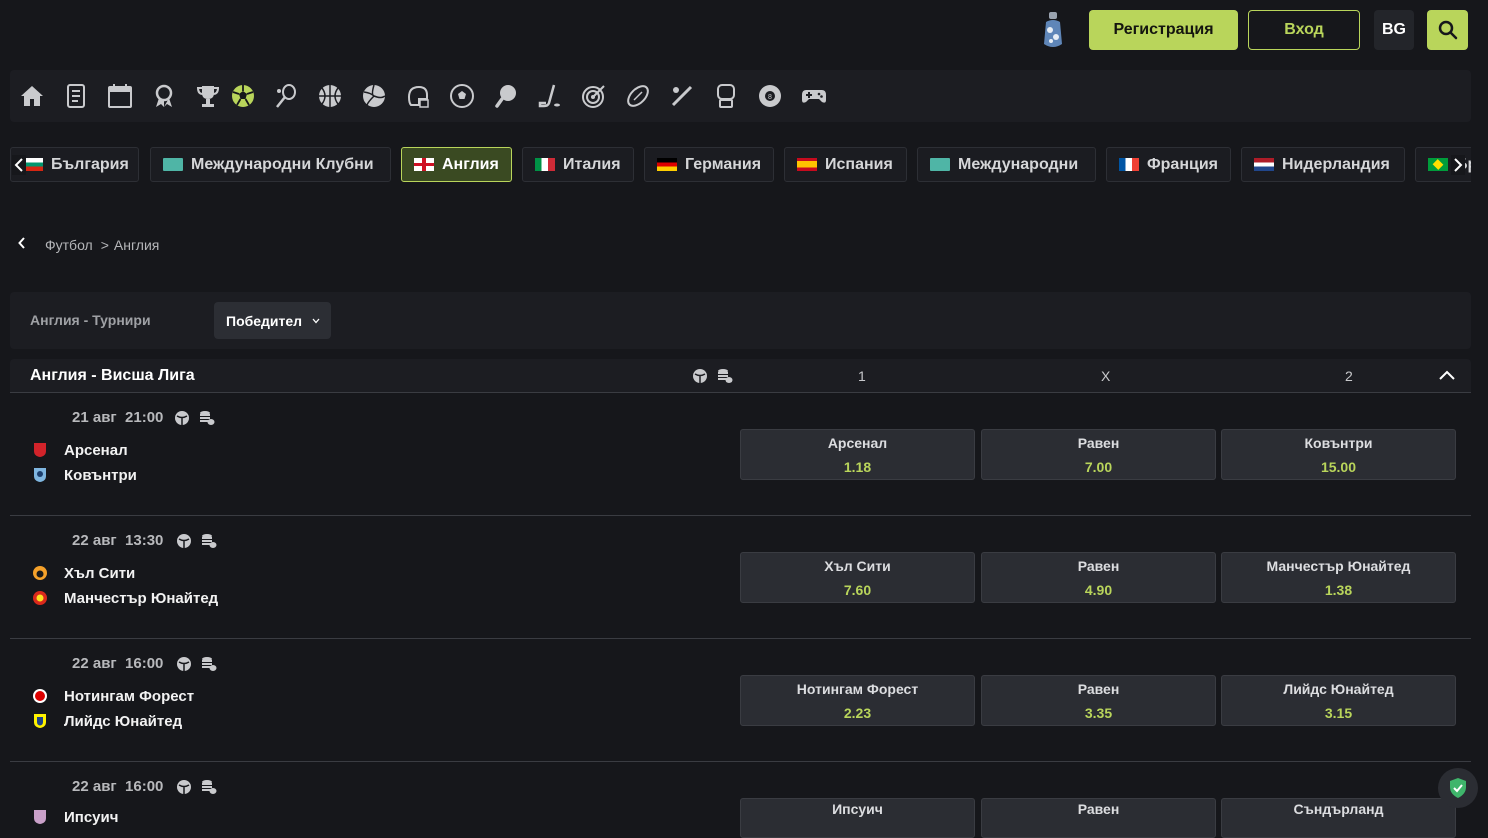  I want to click on odd-label: Равен, so click(1098, 688).